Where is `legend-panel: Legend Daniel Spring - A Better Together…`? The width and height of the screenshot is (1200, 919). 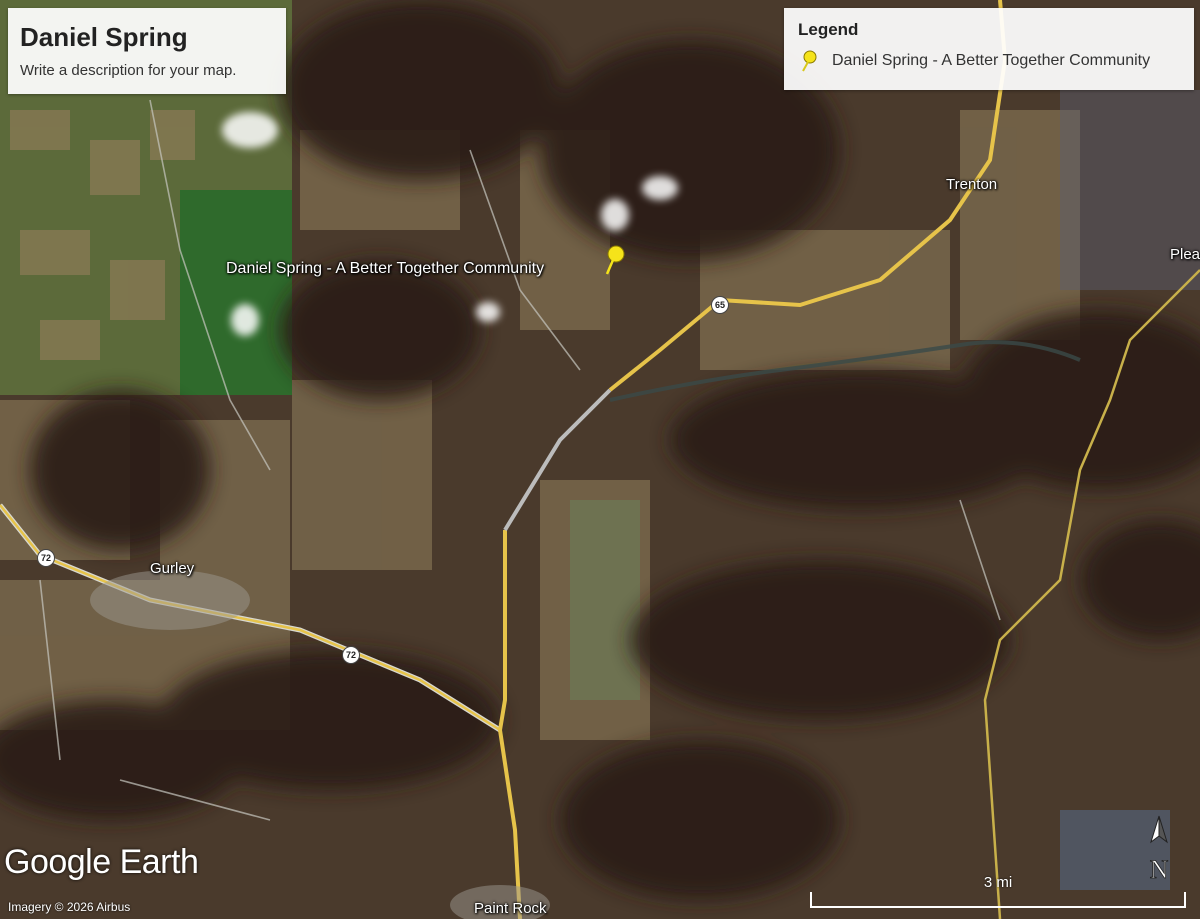
legend-panel: Legend Daniel Spring - A Better Together… is located at coordinates (989, 49).